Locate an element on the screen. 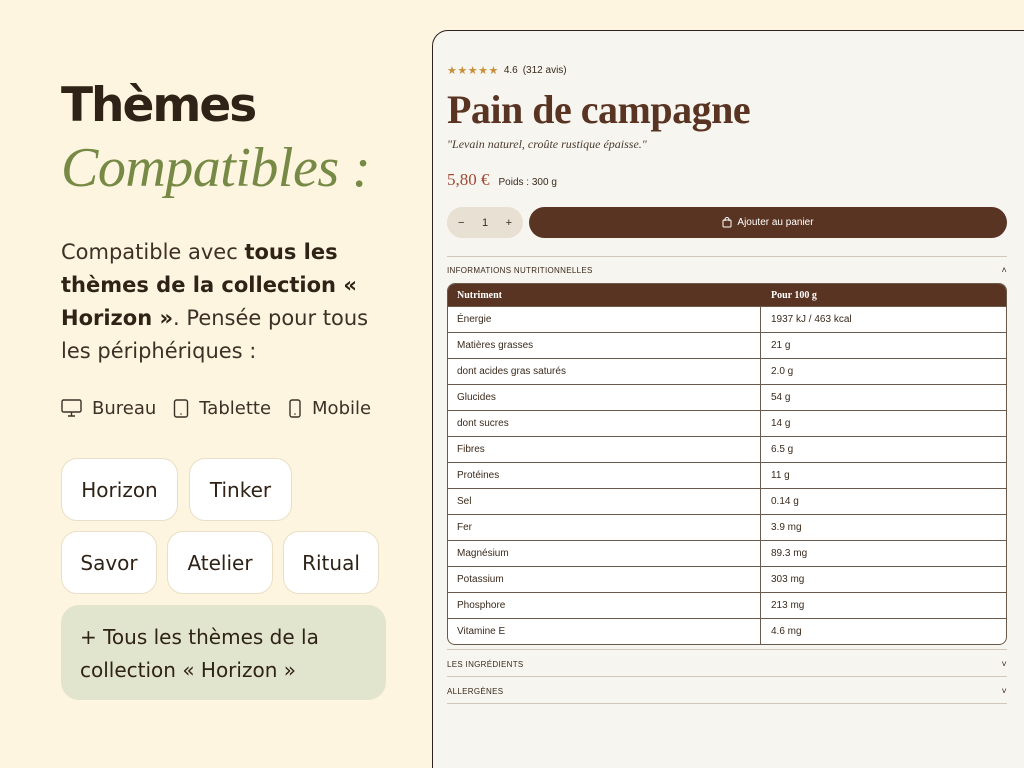 This screenshot has height=768, width=1024. desktop-icon is located at coordinates (71, 408).